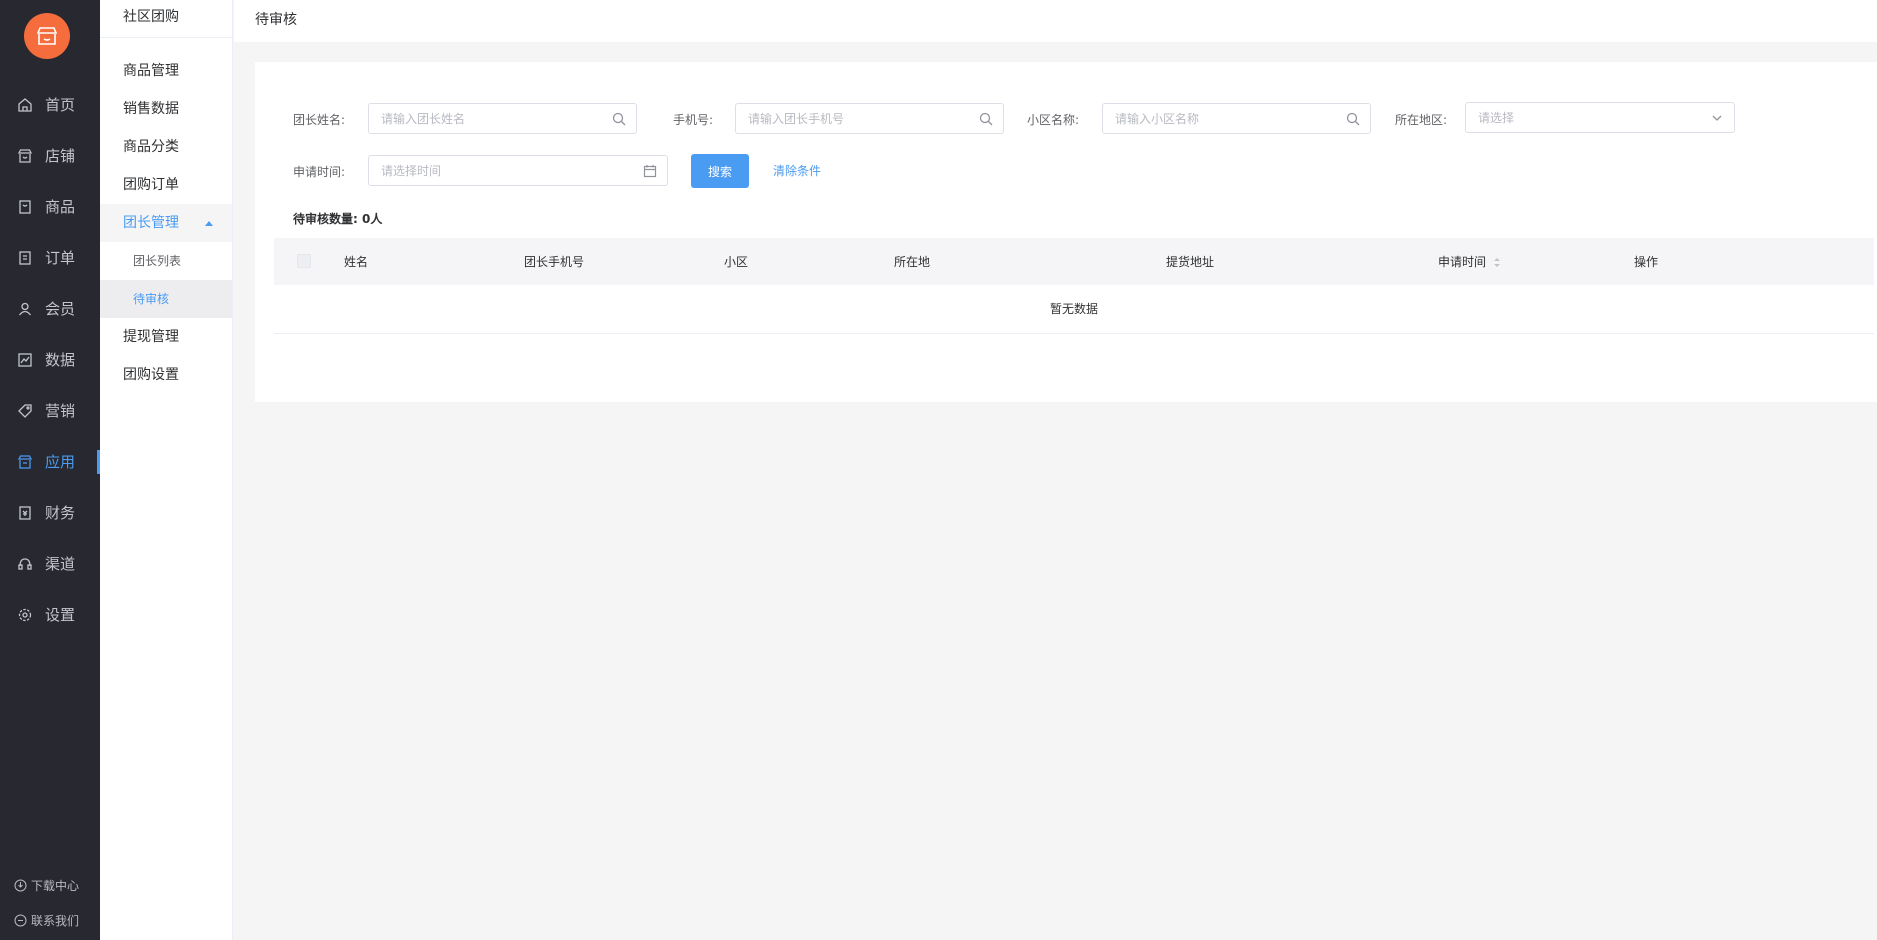  What do you see at coordinates (276, 20) in the screenshot?
I see `page-title: 待审核` at bounding box center [276, 20].